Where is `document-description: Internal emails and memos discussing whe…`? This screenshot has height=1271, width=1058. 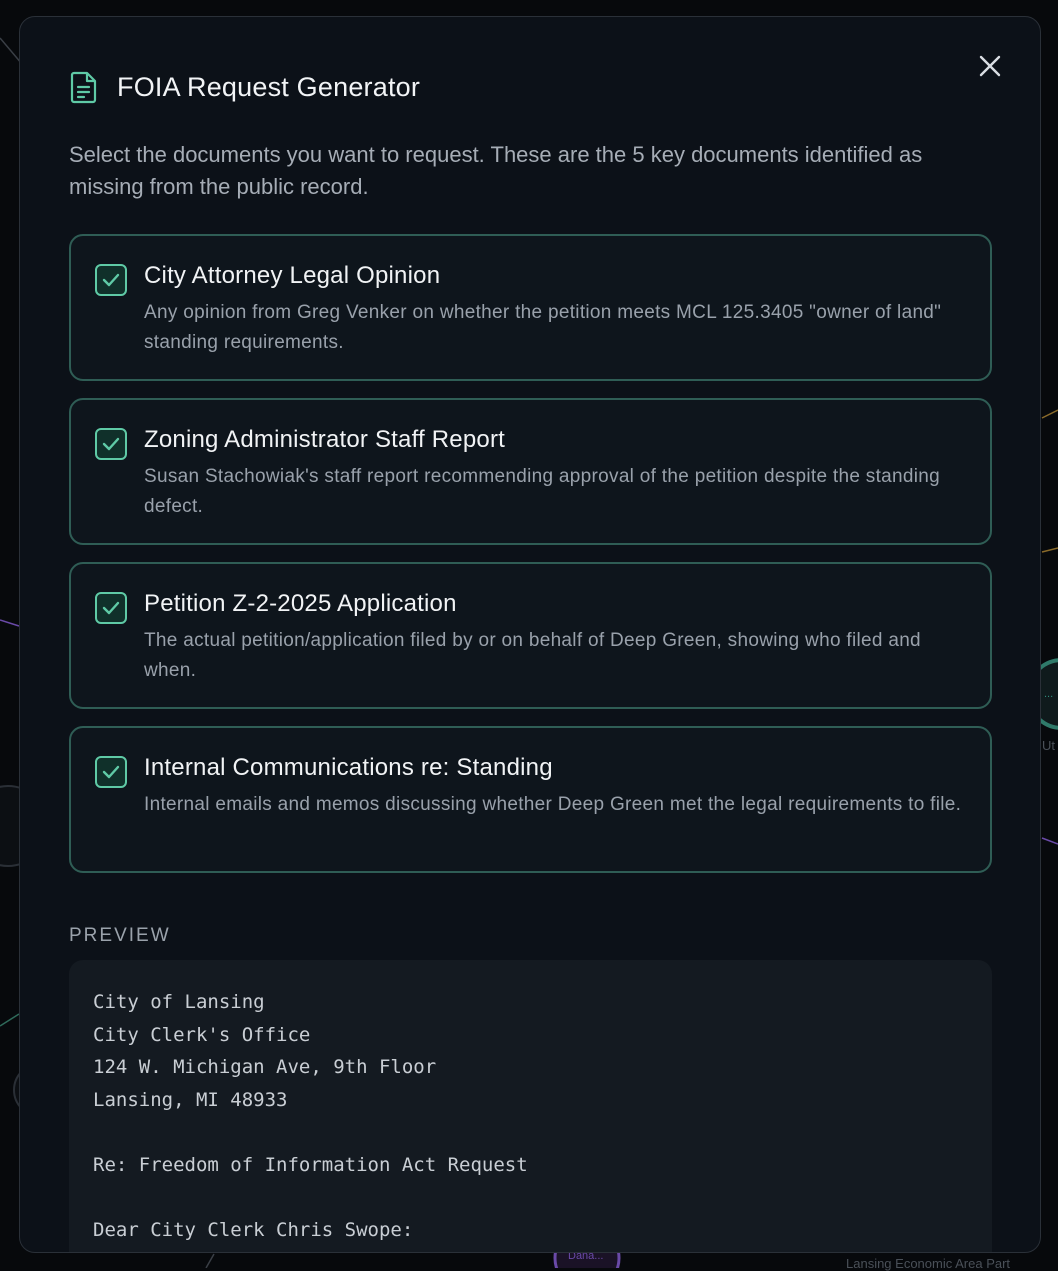
document-description: Internal emails and memos discussing whe… is located at coordinates (553, 804).